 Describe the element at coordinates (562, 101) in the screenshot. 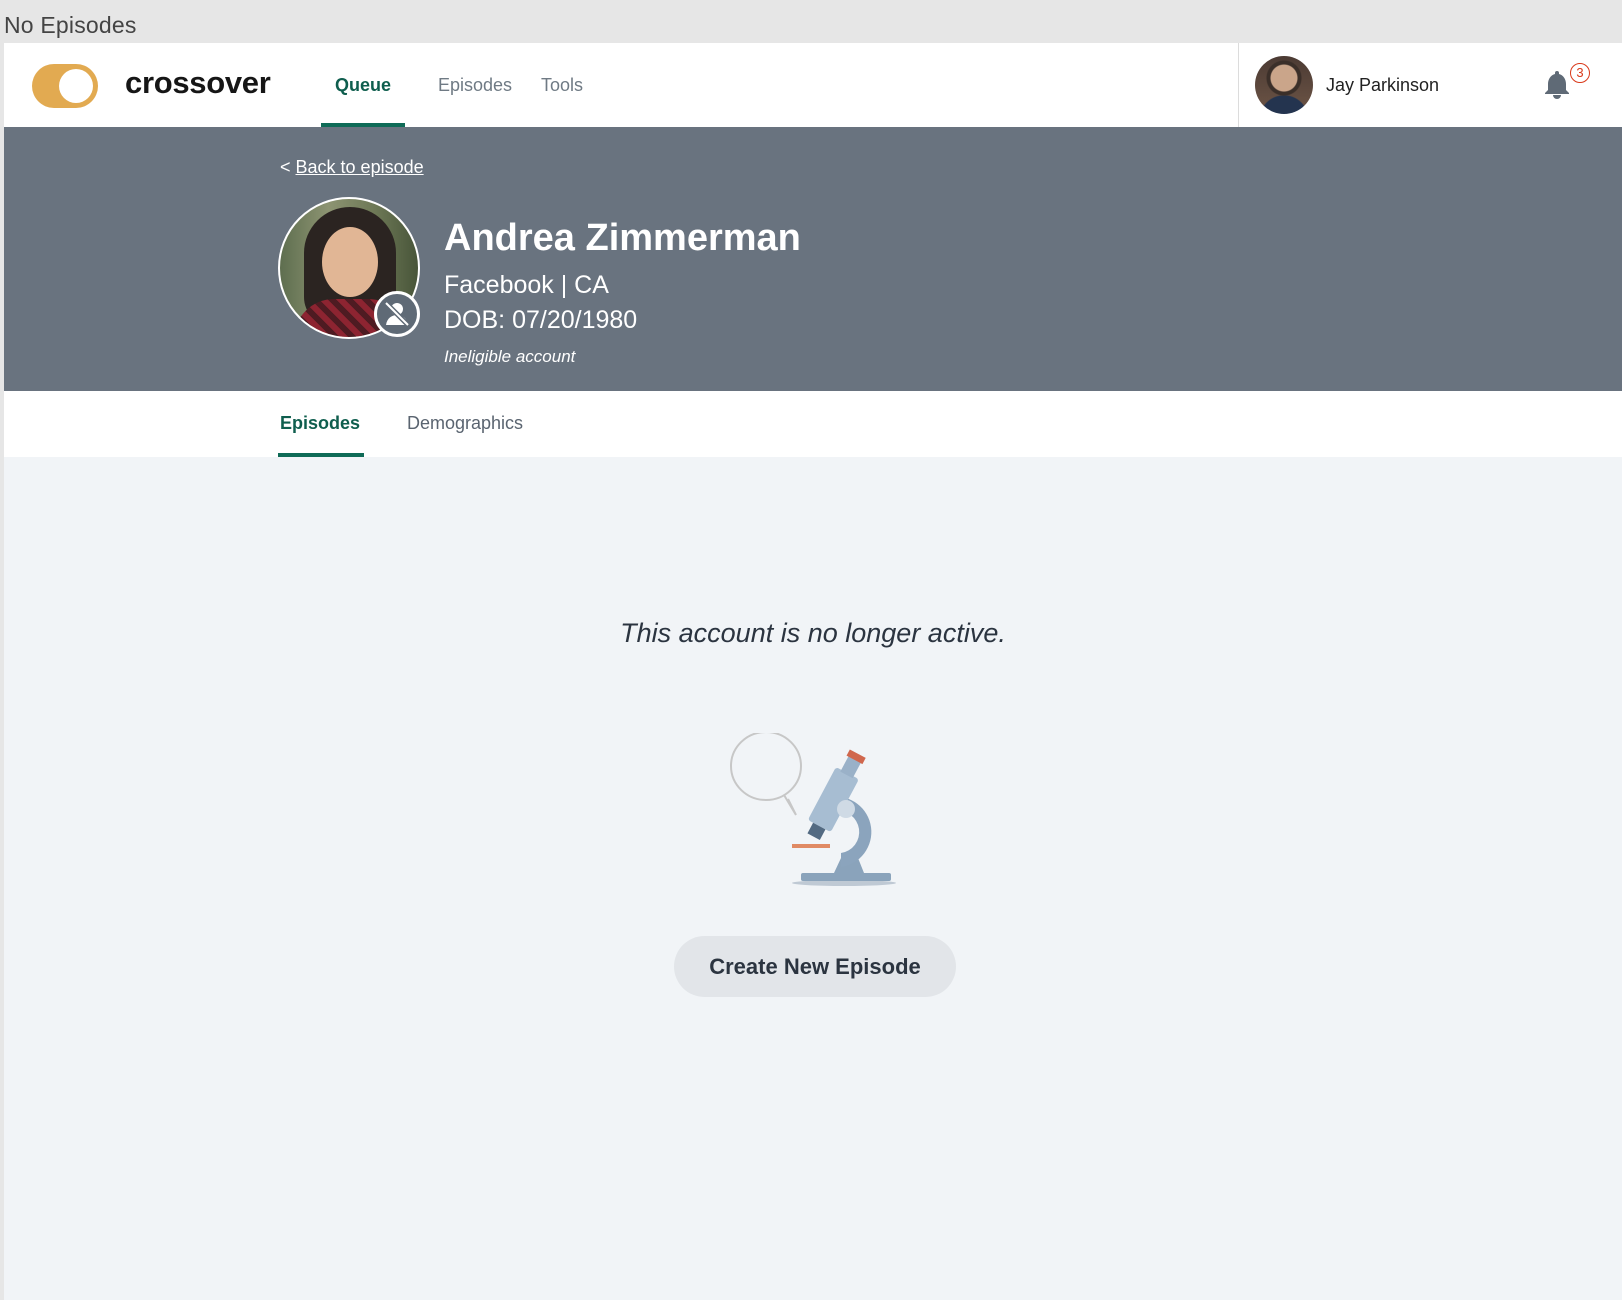

I see `nav-tools: Tools` at that location.